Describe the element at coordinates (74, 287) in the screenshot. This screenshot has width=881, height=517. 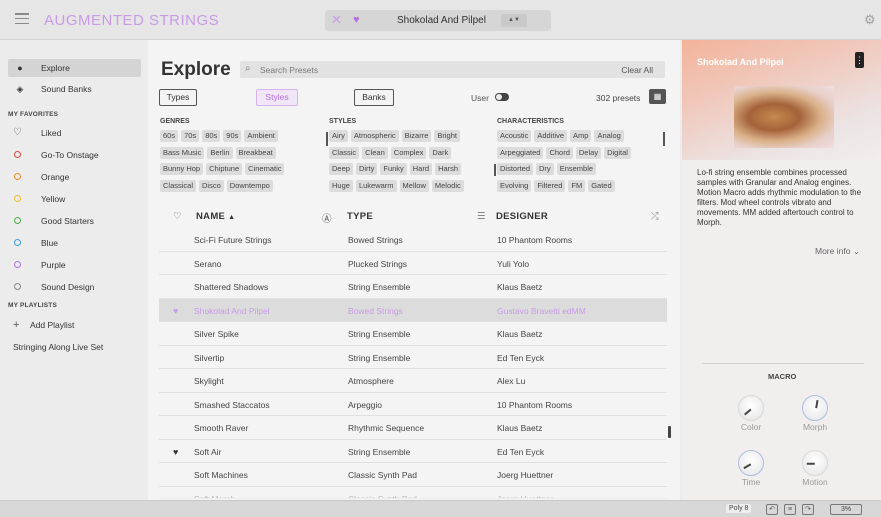
I see `sidebar-item-sound-design: Sound Design` at that location.